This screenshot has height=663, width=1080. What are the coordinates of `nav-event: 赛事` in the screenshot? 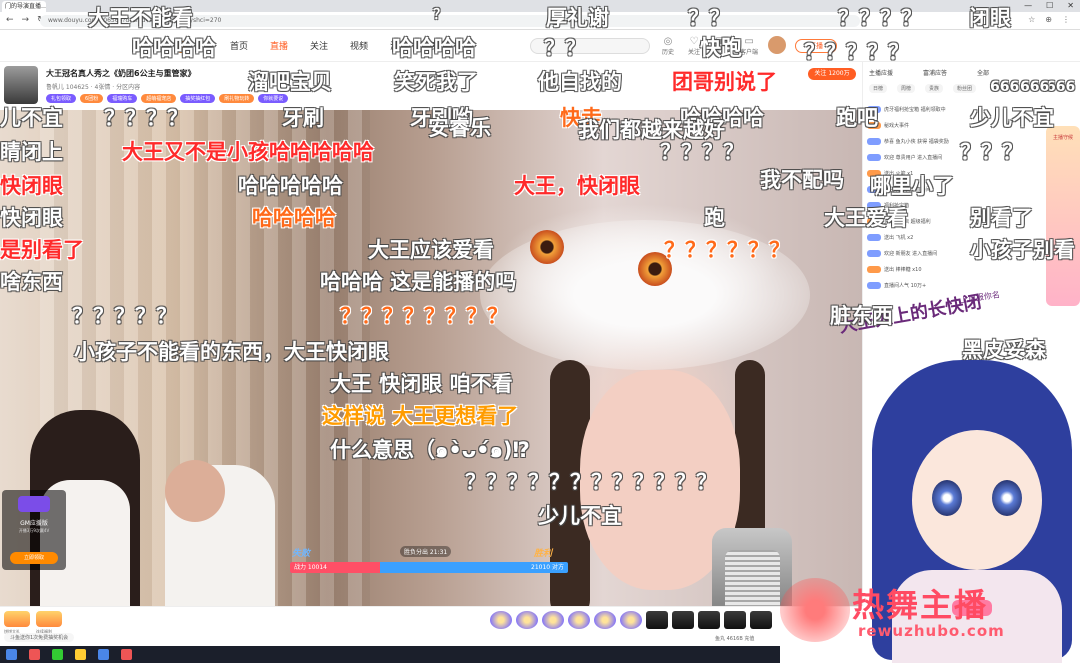 It's located at (439, 45).